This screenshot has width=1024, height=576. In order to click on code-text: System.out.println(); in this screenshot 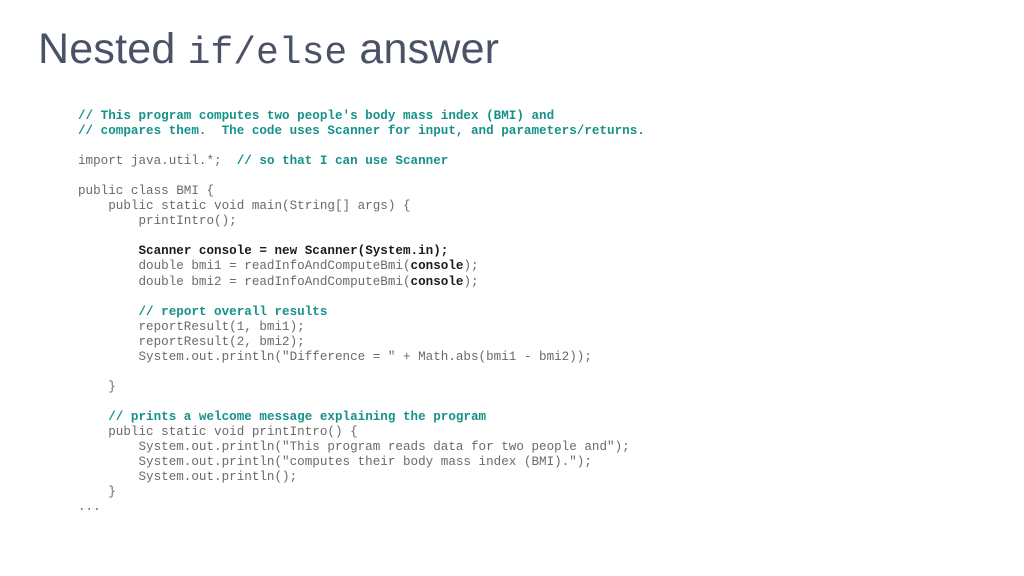, I will do `click(188, 477)`.